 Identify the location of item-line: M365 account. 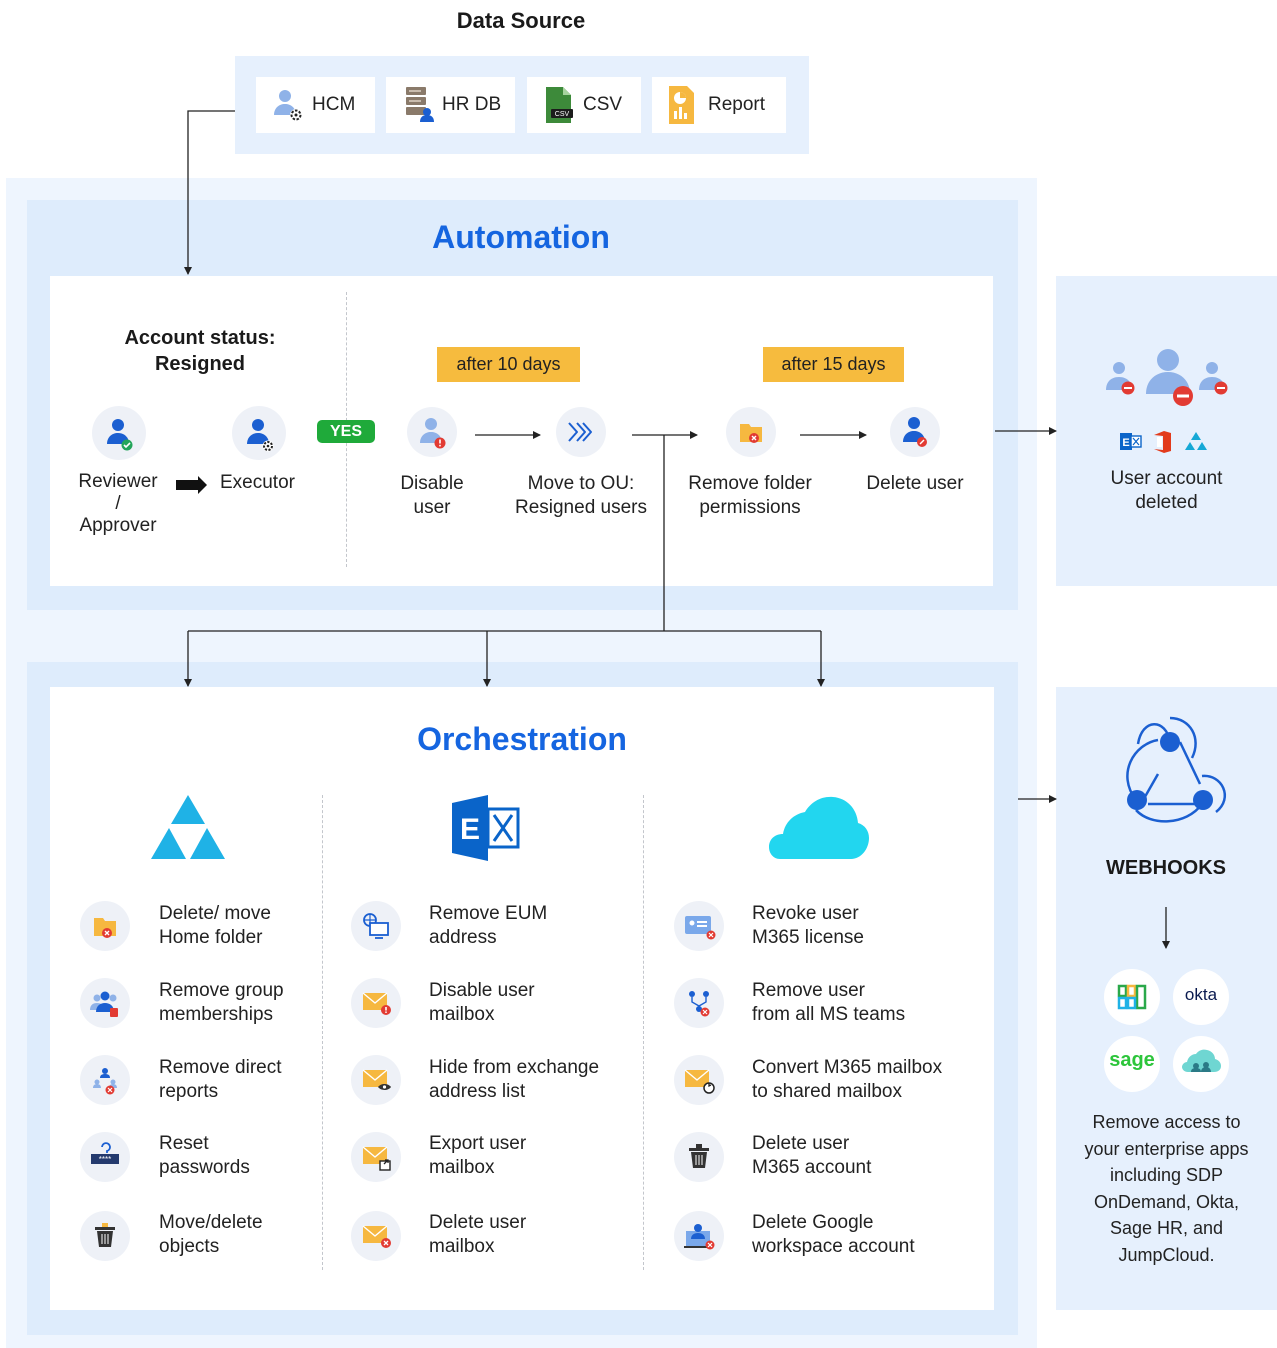
(812, 1167).